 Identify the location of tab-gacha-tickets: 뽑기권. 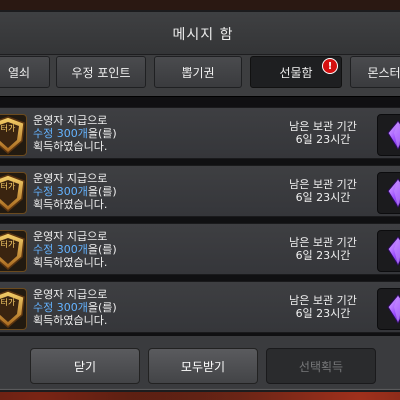
(198, 72).